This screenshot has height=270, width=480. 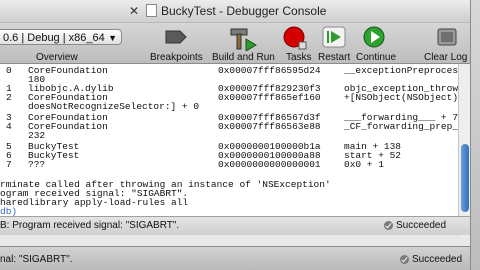 I want to click on gdb-prompt: db), so click(x=8, y=211).